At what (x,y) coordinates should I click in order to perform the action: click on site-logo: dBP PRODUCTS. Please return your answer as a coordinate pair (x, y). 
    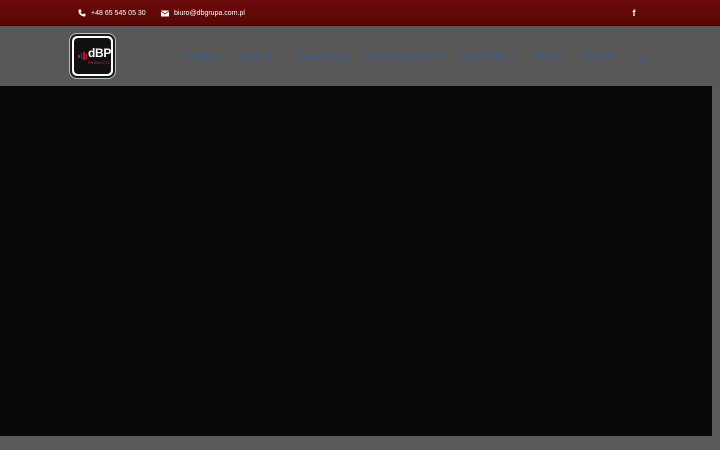
    Looking at the image, I should click on (92, 56).